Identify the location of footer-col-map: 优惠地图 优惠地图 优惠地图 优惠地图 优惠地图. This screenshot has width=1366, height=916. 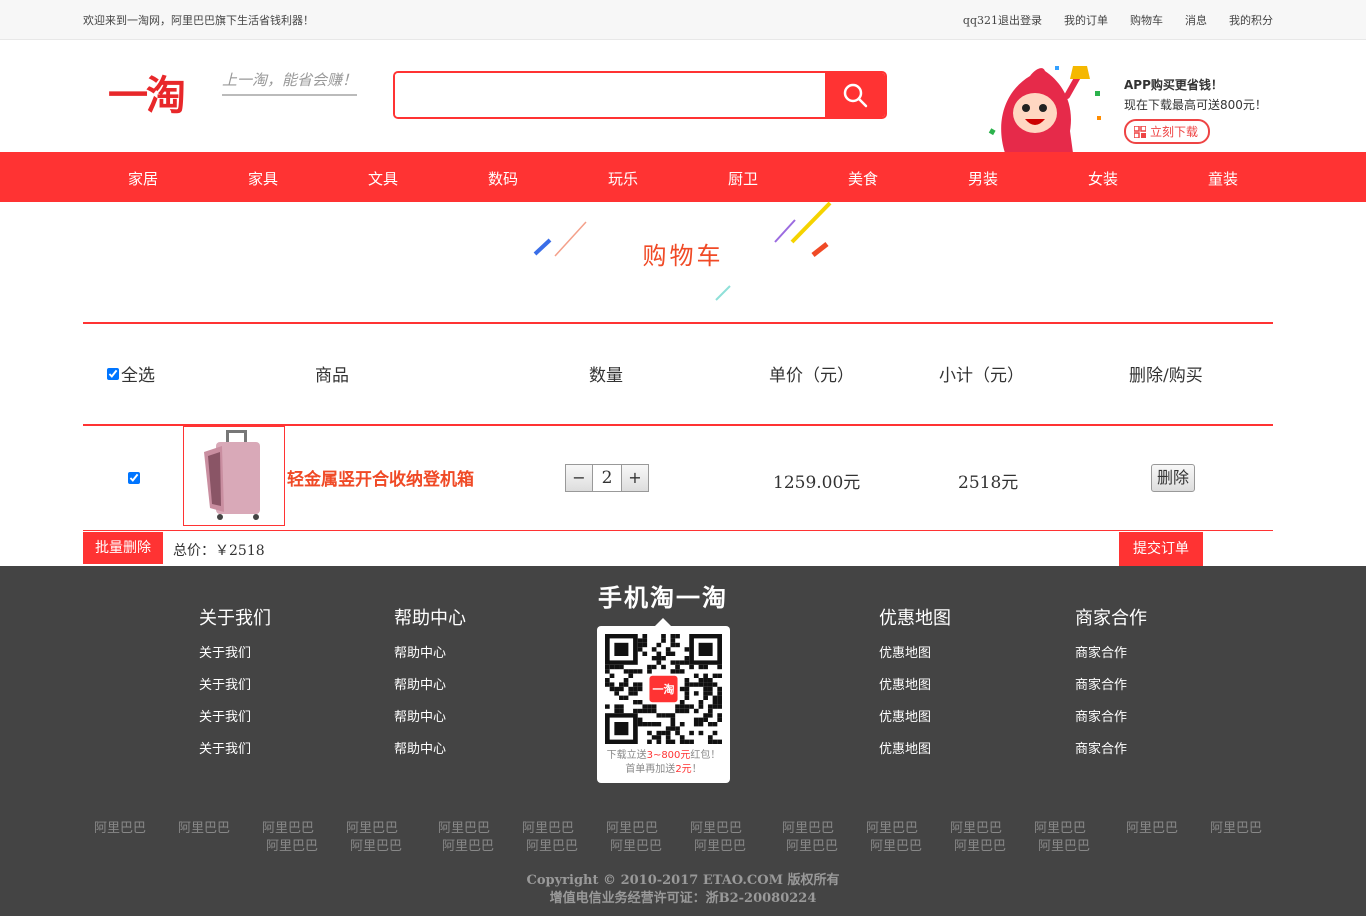
(915, 687).